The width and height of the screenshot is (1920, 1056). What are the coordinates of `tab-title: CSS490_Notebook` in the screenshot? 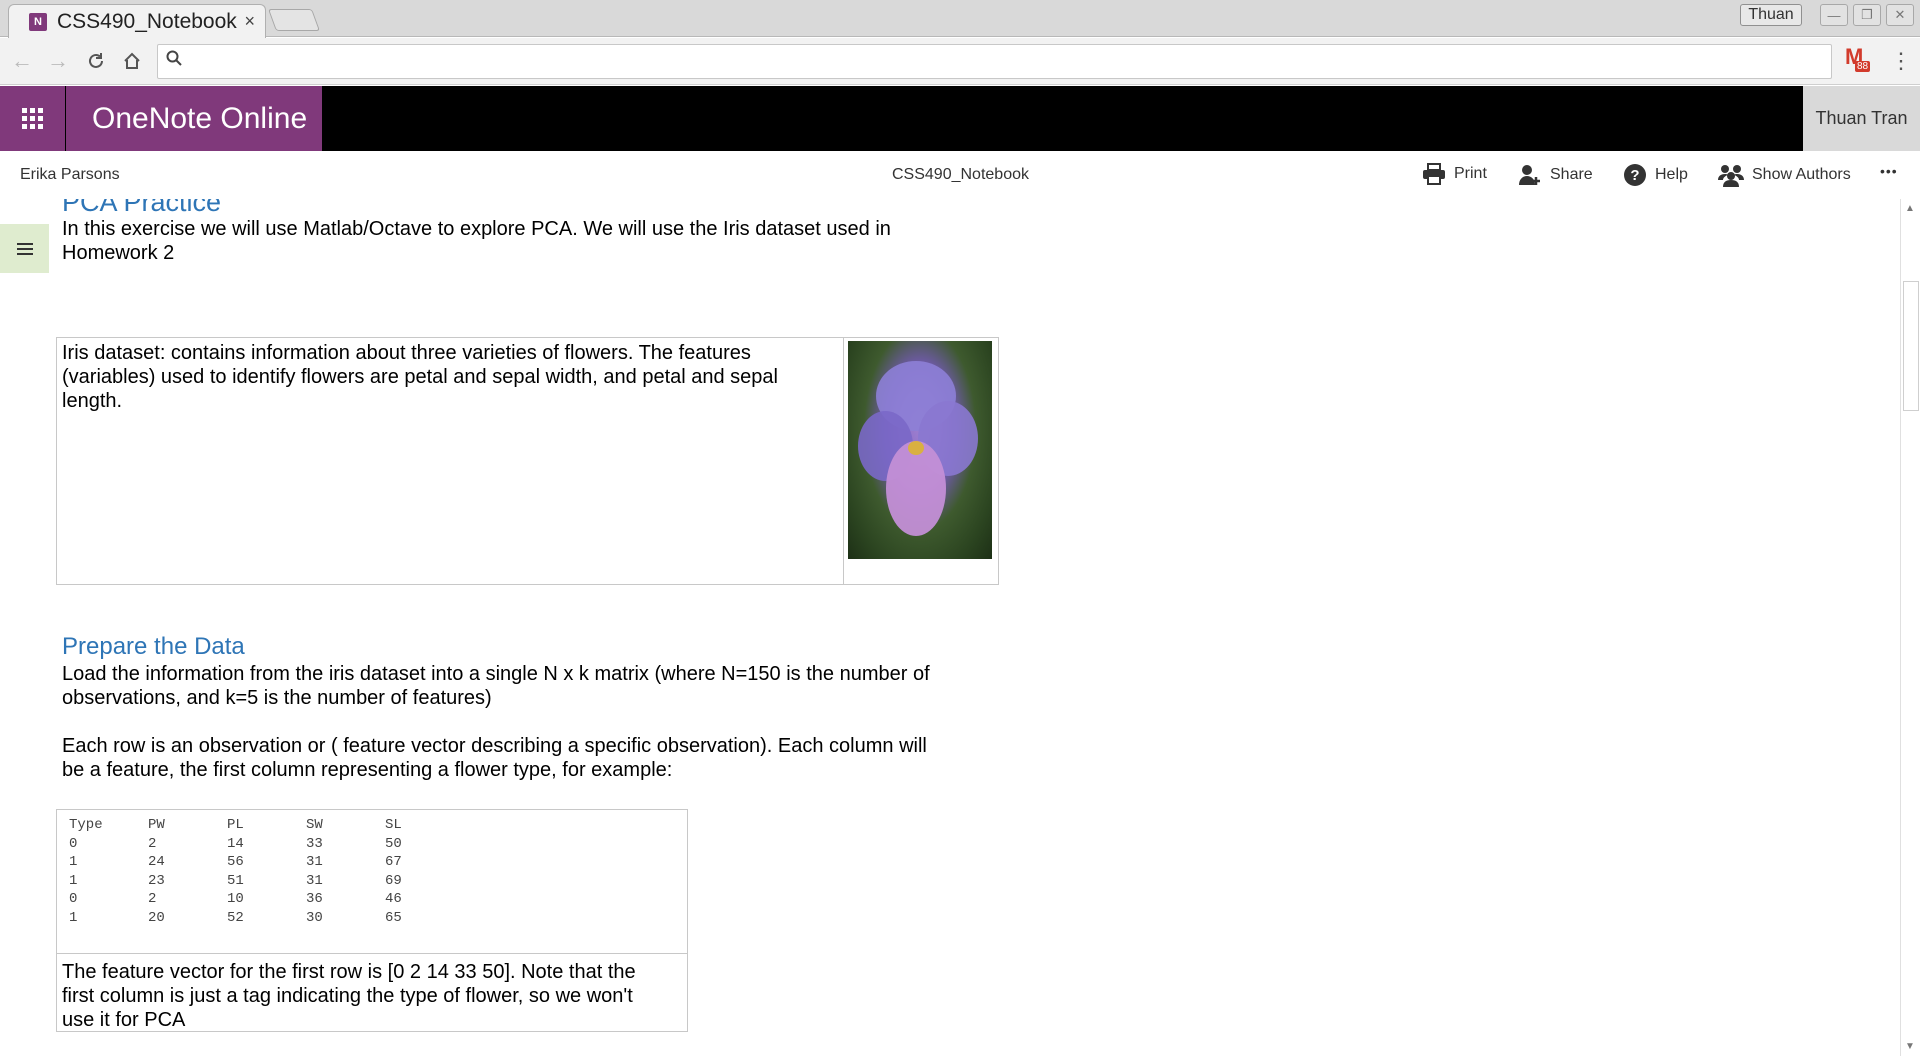 It's located at (147, 21).